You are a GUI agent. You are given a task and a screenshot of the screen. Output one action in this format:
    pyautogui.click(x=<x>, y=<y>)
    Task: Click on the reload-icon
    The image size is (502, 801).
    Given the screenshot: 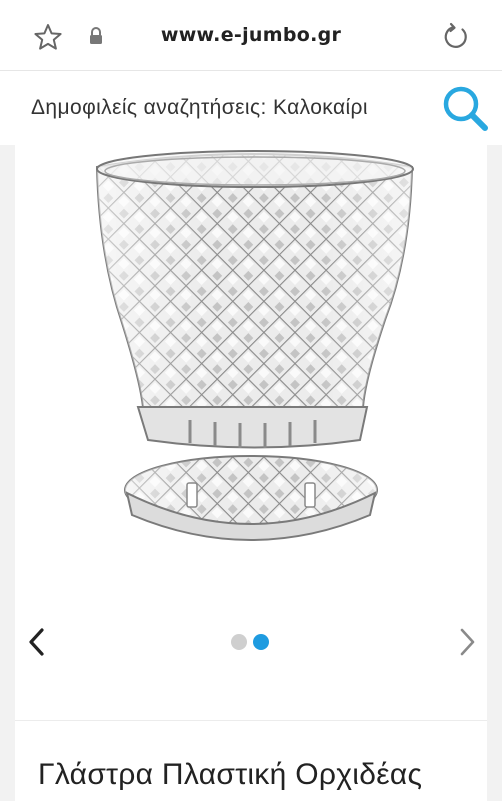 What is the action you would take?
    pyautogui.click(x=455, y=37)
    